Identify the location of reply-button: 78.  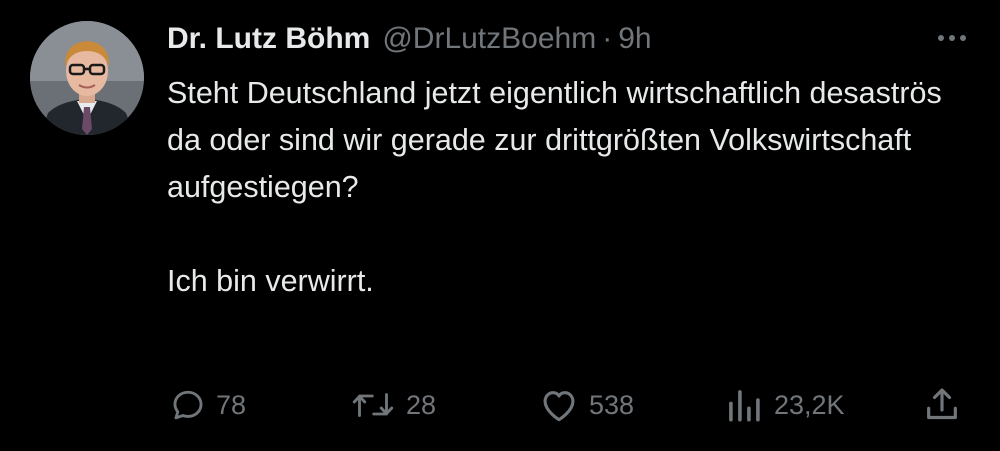
(208, 405).